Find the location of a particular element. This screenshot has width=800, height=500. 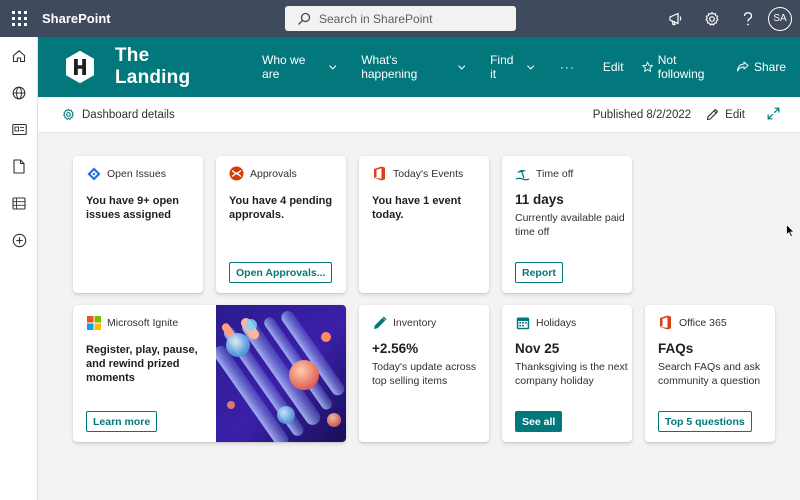

help-button is located at coordinates (748, 18).